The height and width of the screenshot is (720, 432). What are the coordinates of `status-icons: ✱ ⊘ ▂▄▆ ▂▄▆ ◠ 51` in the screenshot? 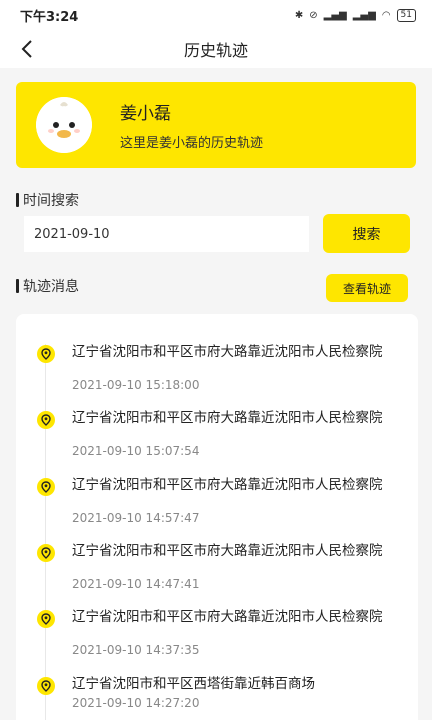 It's located at (355, 15).